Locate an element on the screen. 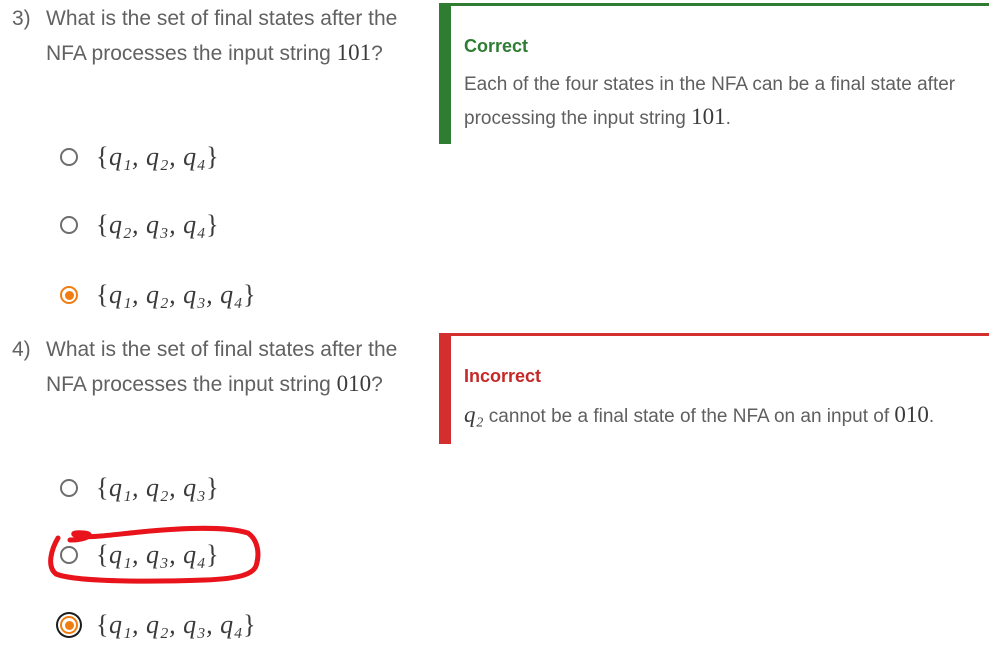 The image size is (1005, 648). feedback-status: Correct is located at coordinates (496, 46).